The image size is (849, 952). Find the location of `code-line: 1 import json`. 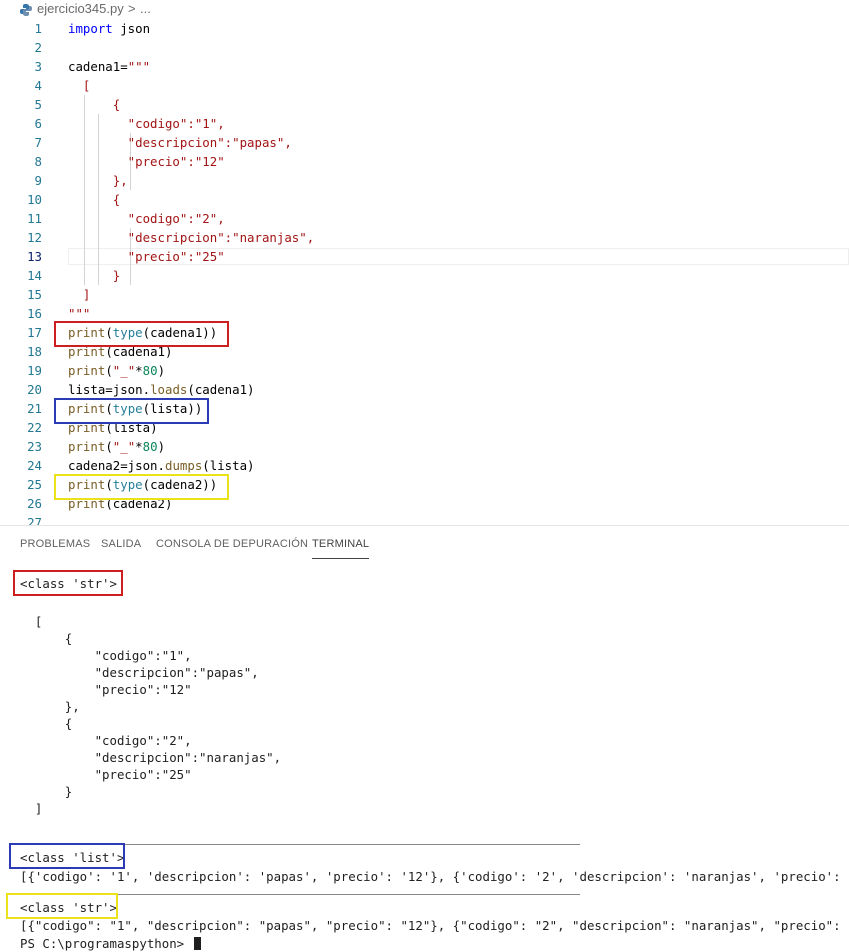

code-line: 1 import json is located at coordinates (424, 28).